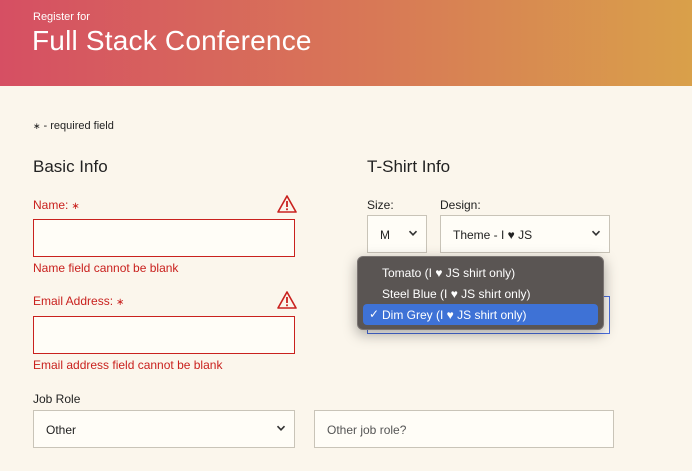  Describe the element at coordinates (367, 430) in the screenshot. I see `other-job-role-placeholder: Other job role?` at that location.